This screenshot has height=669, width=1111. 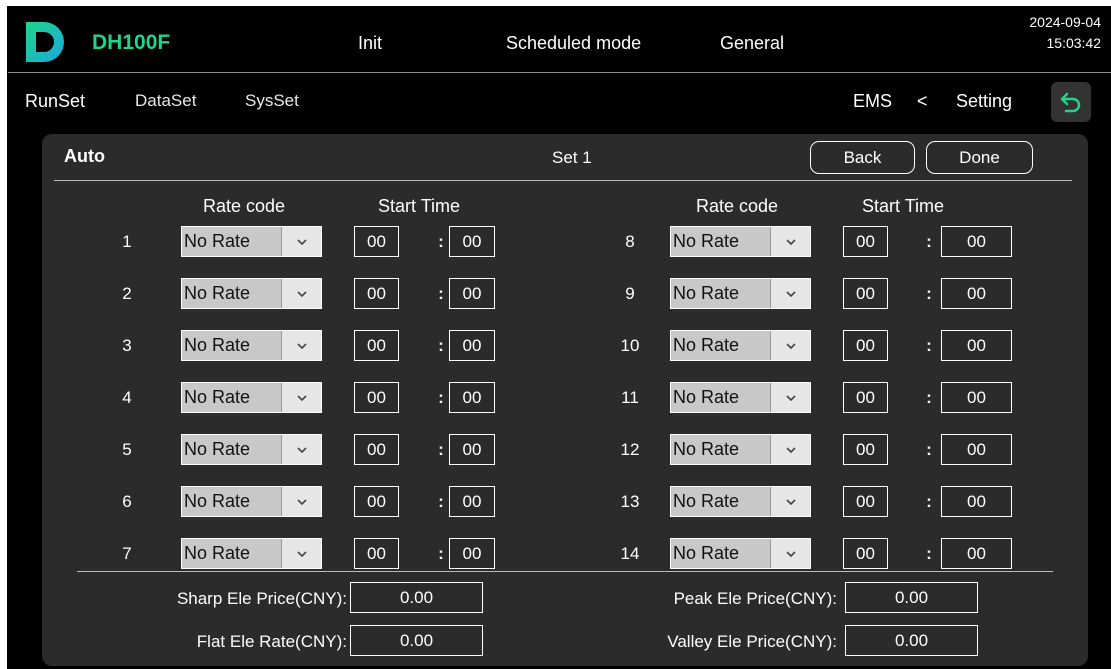 I want to click on footer-divider, so click(x=565, y=571).